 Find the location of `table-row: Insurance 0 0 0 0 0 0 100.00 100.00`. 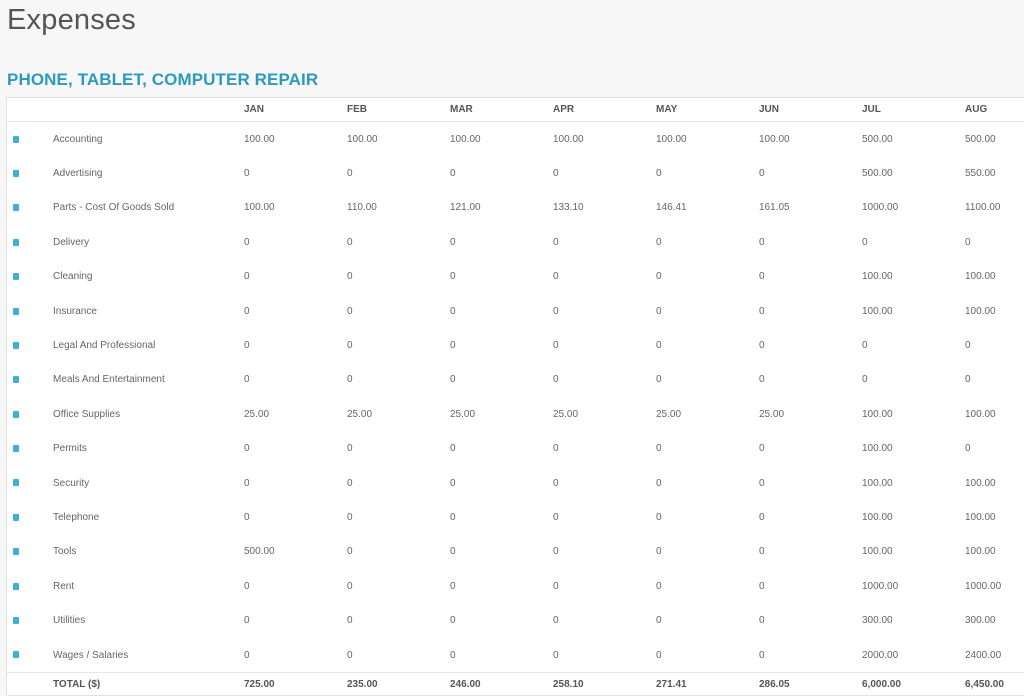

table-row: Insurance 0 0 0 0 0 0 100.00 100.00 is located at coordinates (515, 311).